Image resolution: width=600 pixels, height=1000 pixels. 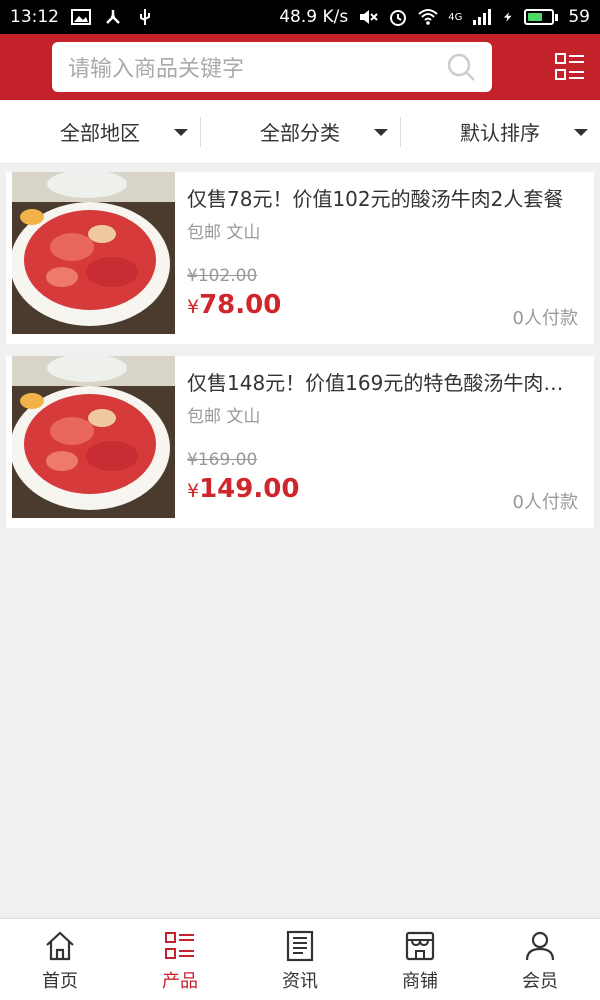 What do you see at coordinates (455, 17) in the screenshot?
I see `network-type: 4G` at bounding box center [455, 17].